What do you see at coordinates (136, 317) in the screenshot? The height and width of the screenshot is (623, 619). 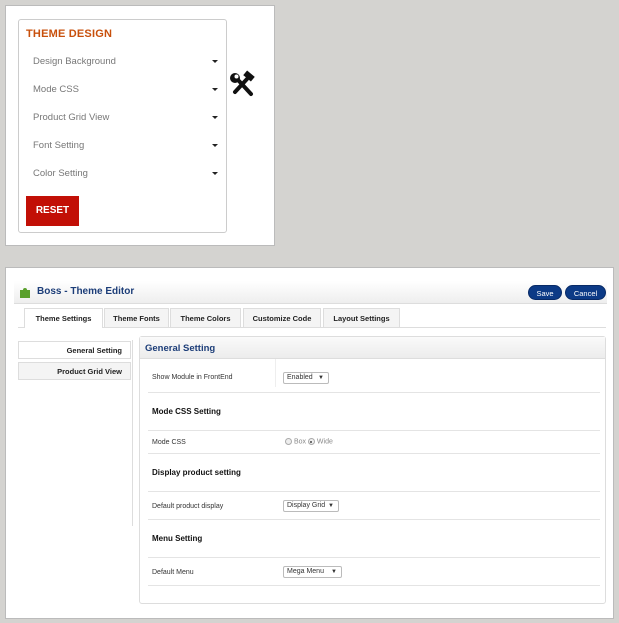 I see `tab-theme-fonts: Theme Fonts` at bounding box center [136, 317].